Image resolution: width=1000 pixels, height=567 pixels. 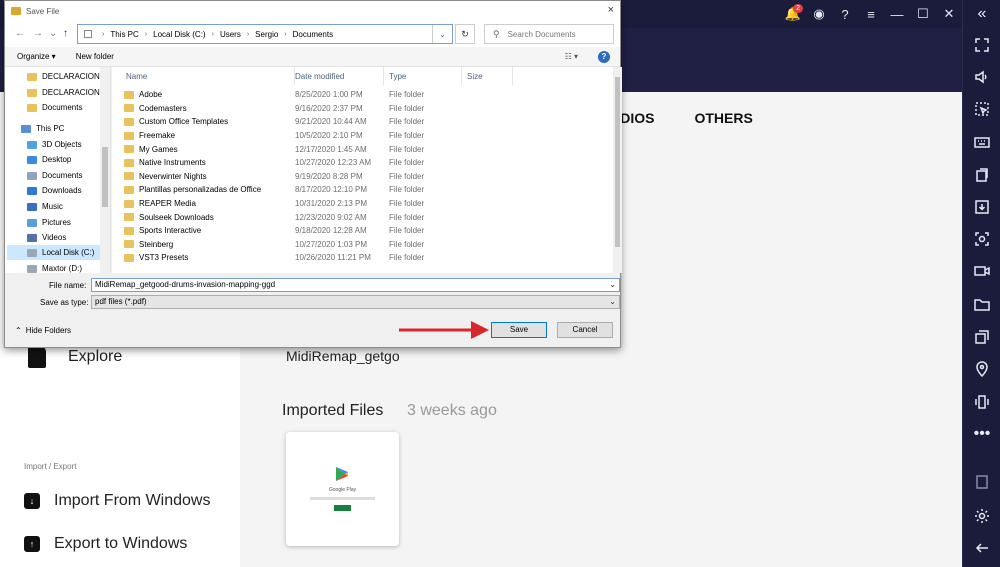 I want to click on export-label: Export to Windows, so click(x=121, y=543).